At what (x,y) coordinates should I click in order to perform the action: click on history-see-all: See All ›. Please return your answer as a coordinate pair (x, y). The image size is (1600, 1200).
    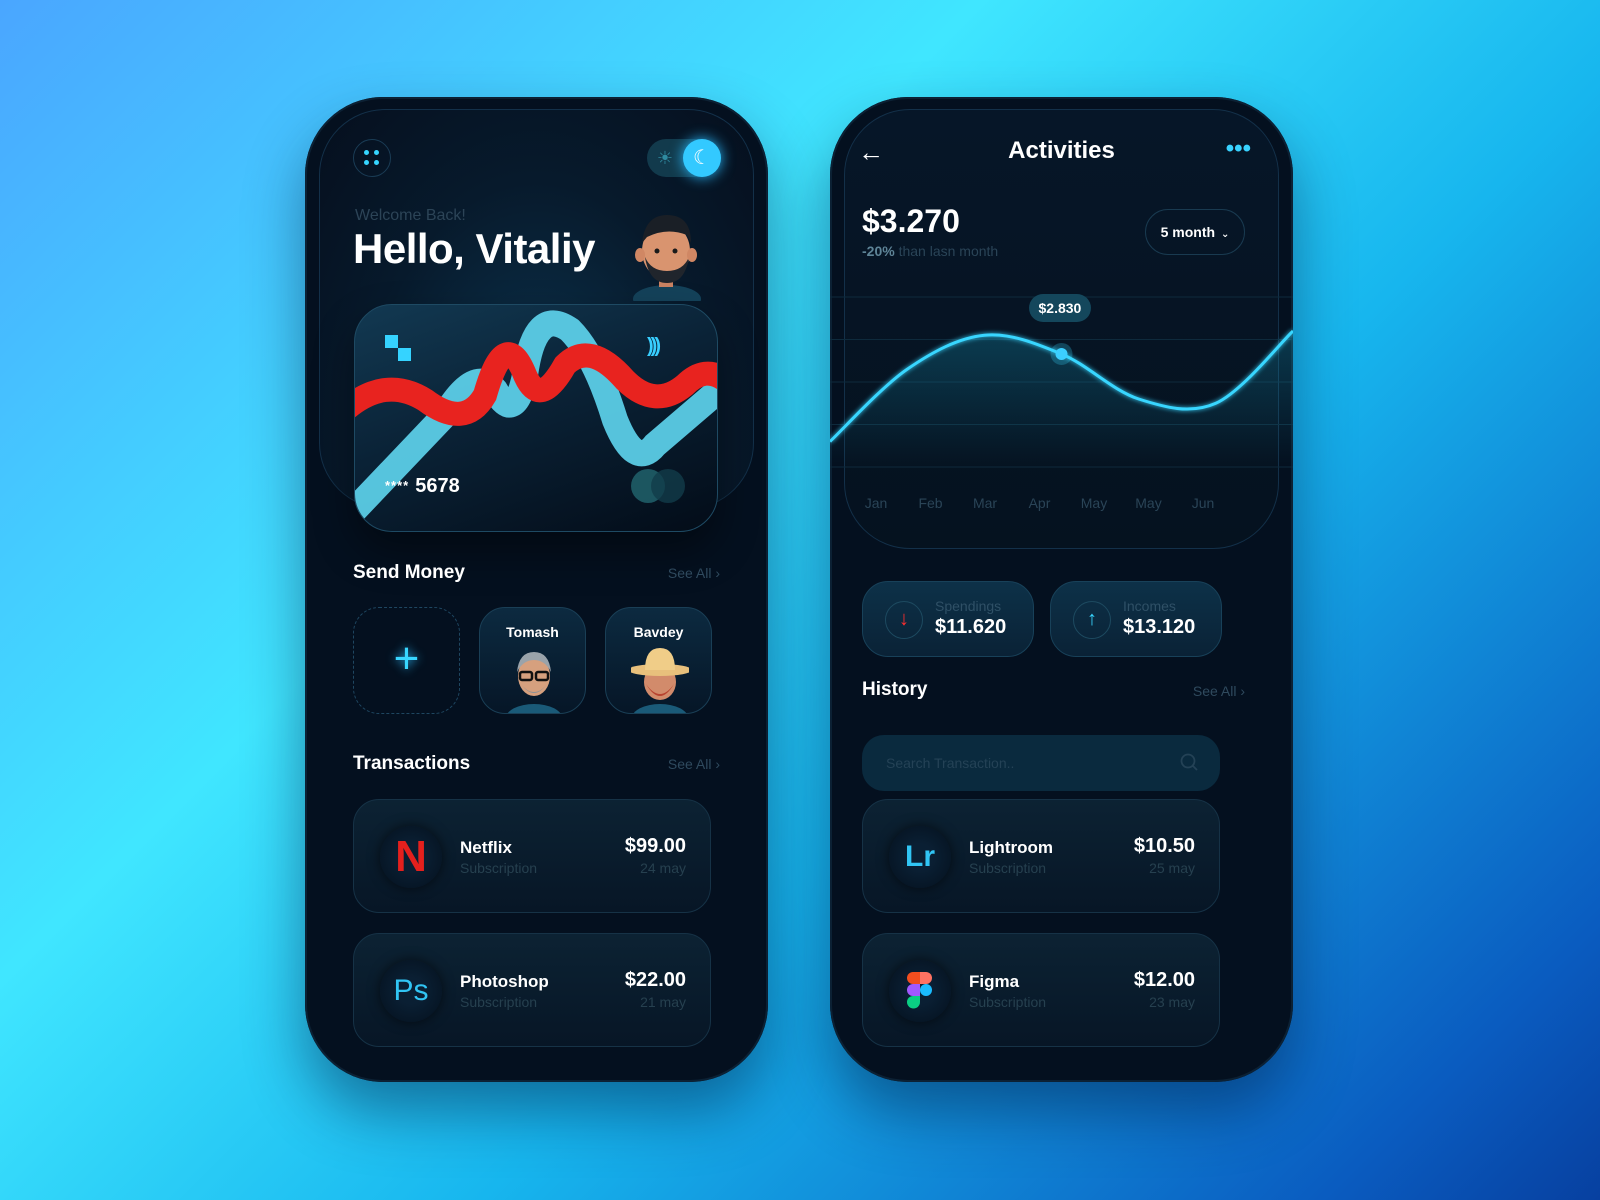
    Looking at the image, I should click on (1219, 691).